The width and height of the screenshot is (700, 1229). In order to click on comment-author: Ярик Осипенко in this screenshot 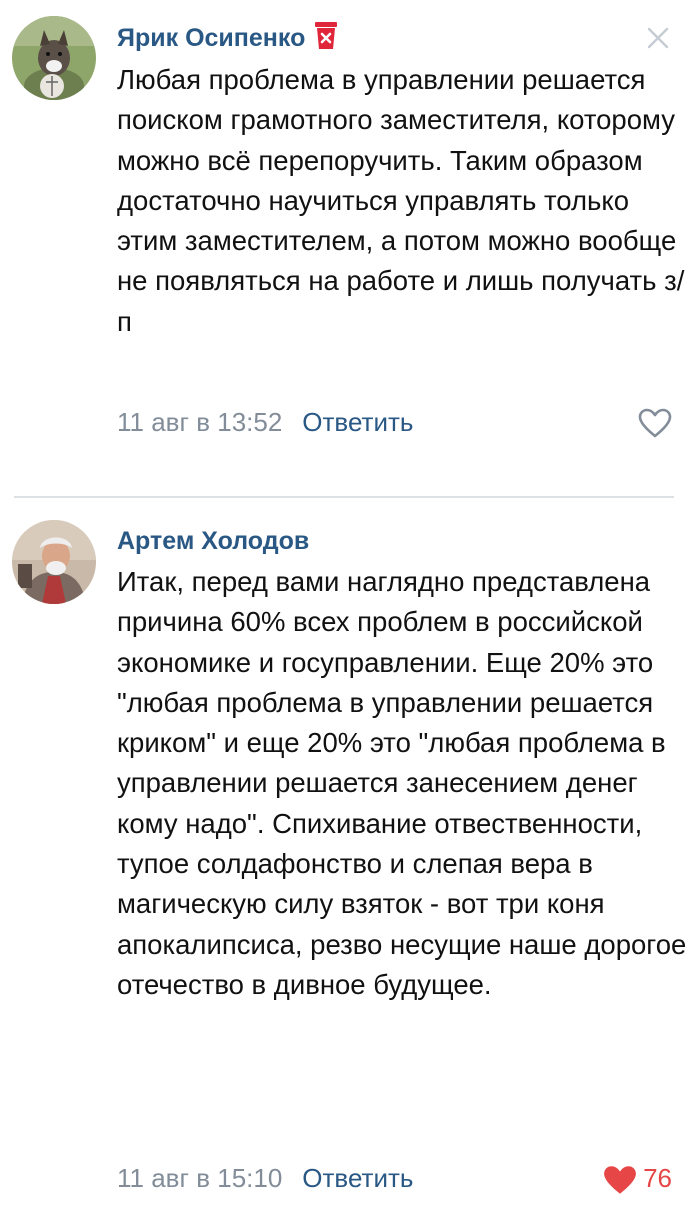, I will do `click(228, 37)`.